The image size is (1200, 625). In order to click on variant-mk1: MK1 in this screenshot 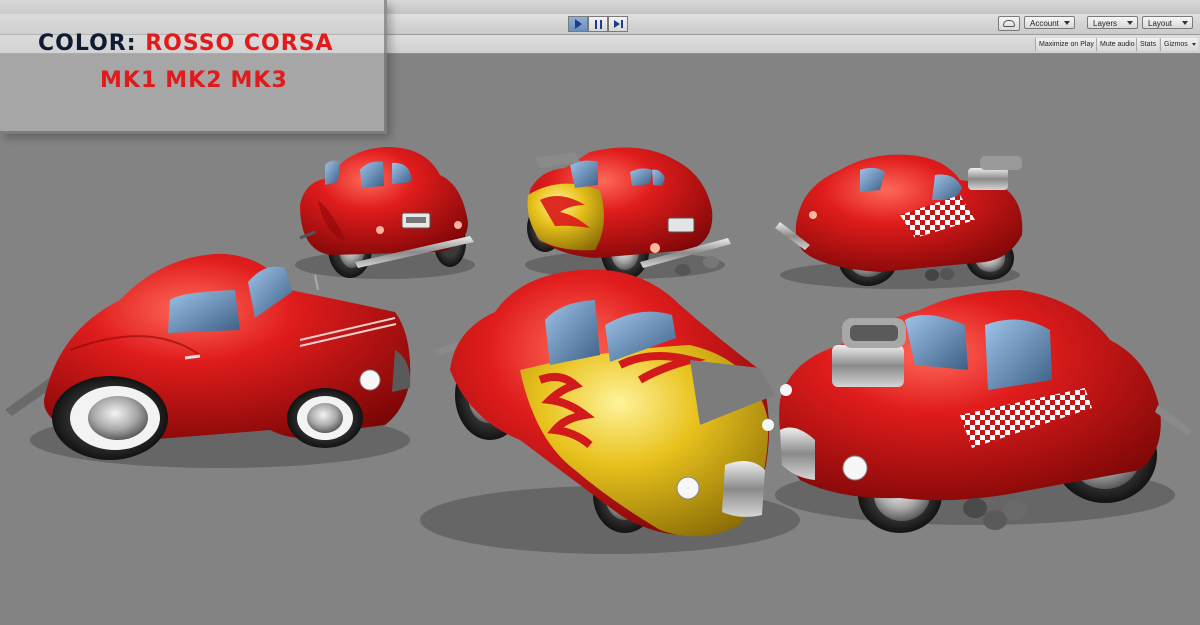, I will do `click(128, 80)`.